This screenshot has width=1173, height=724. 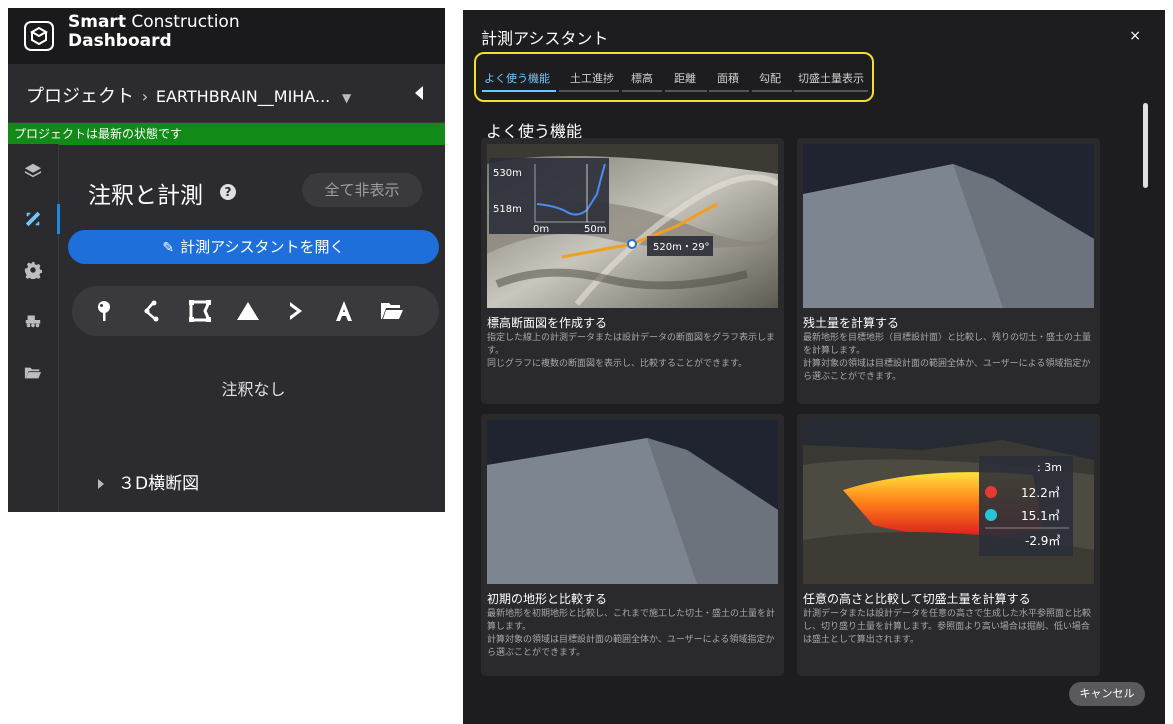 What do you see at coordinates (159, 484) in the screenshot?
I see `cross-section-label: ３D横断図` at bounding box center [159, 484].